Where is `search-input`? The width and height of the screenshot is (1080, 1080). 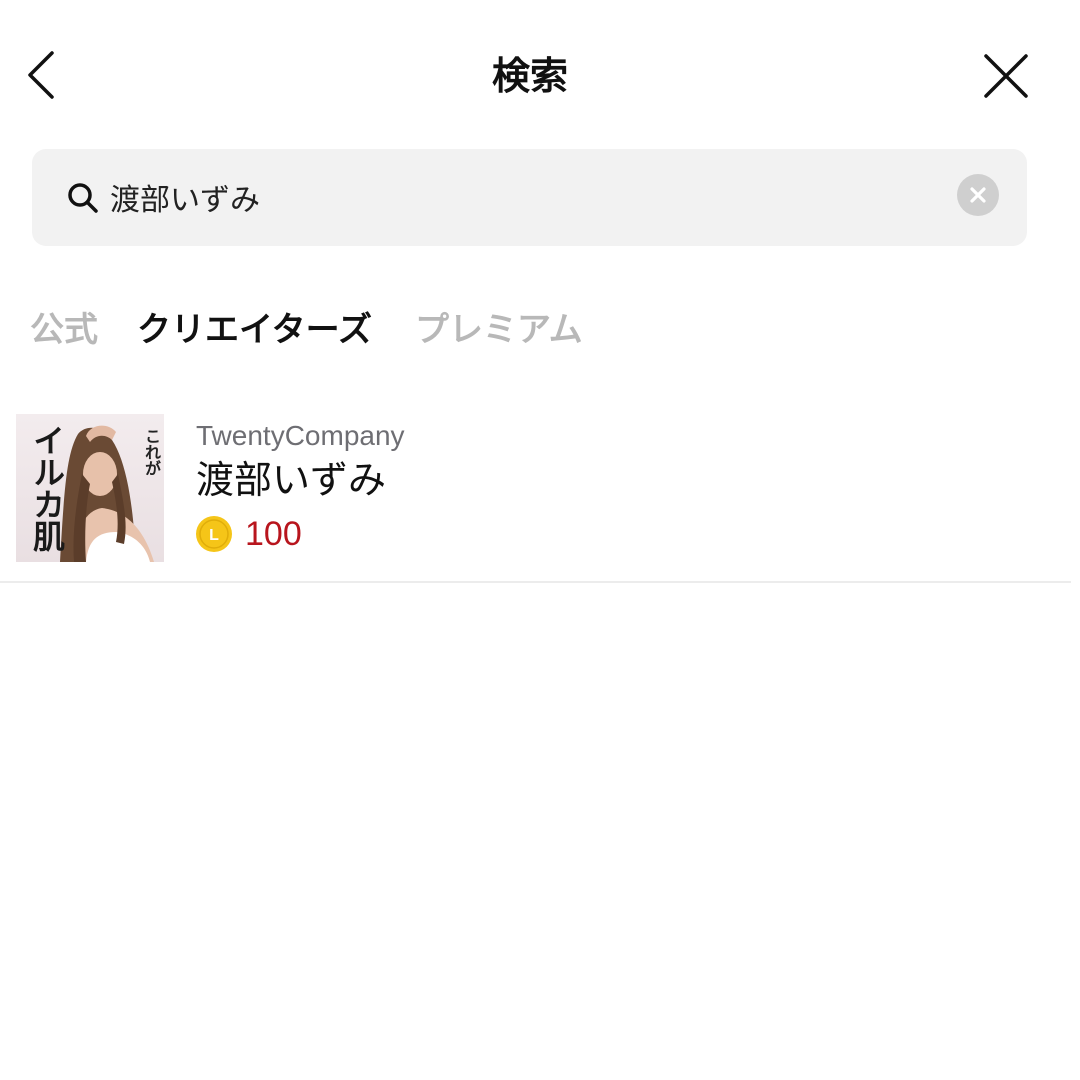 search-input is located at coordinates (520, 197).